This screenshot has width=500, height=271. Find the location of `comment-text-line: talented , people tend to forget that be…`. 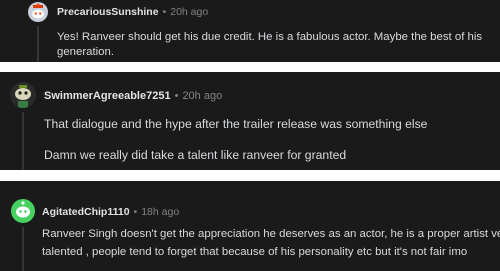

comment-text-line: talented , people tend to forget that be… is located at coordinates (255, 252).